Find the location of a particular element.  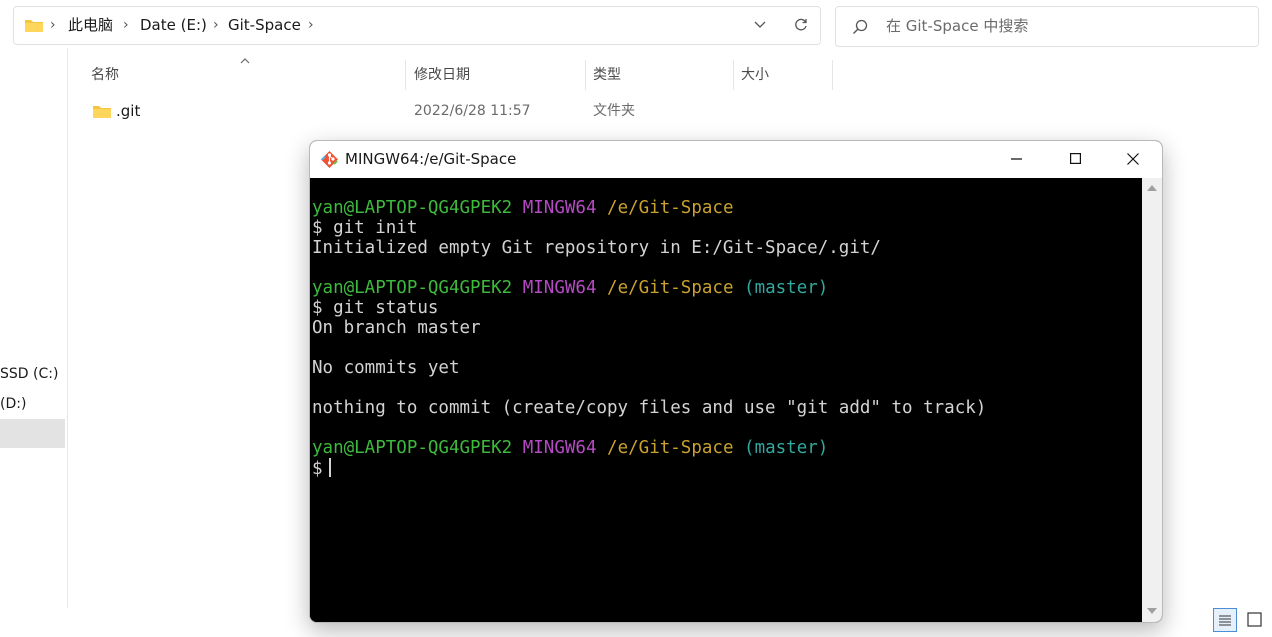

prompt-dollar: $ is located at coordinates (317, 469).